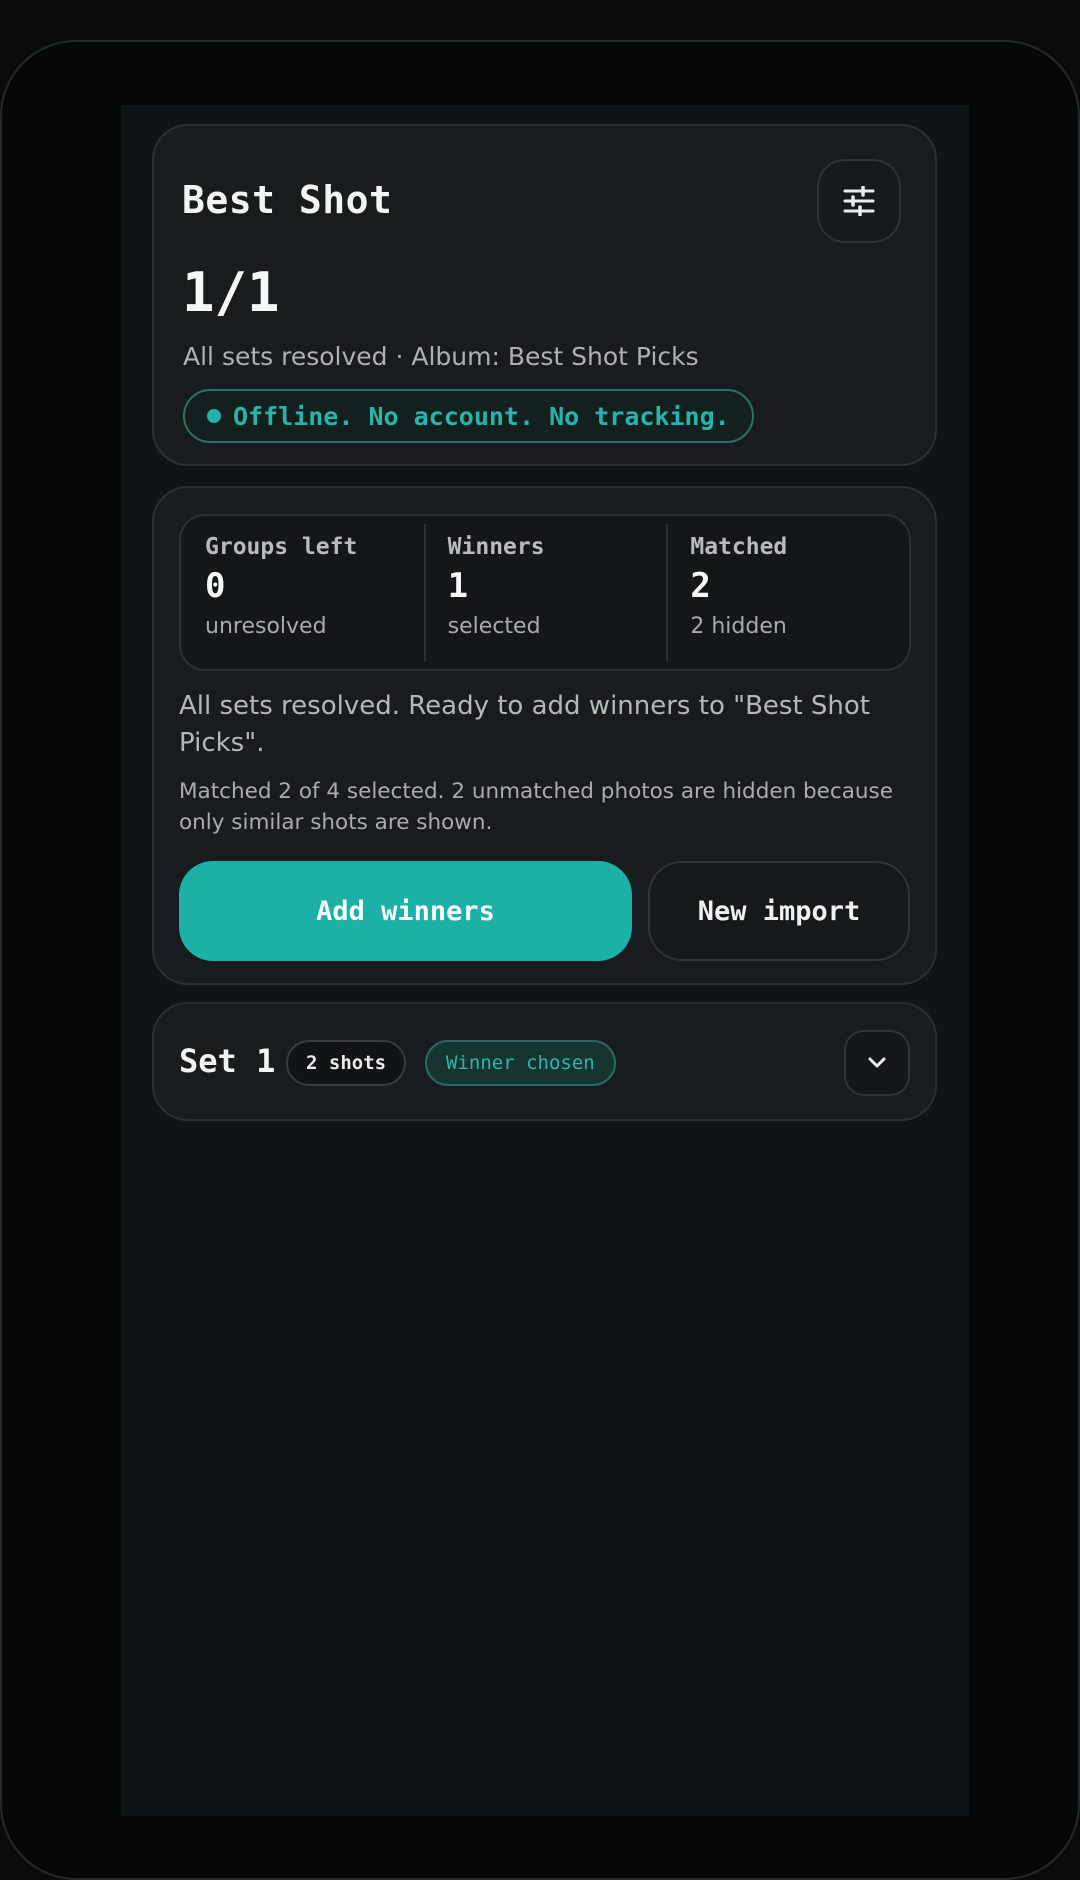 This screenshot has width=1080, height=1880. I want to click on sliders-icon, so click(859, 201).